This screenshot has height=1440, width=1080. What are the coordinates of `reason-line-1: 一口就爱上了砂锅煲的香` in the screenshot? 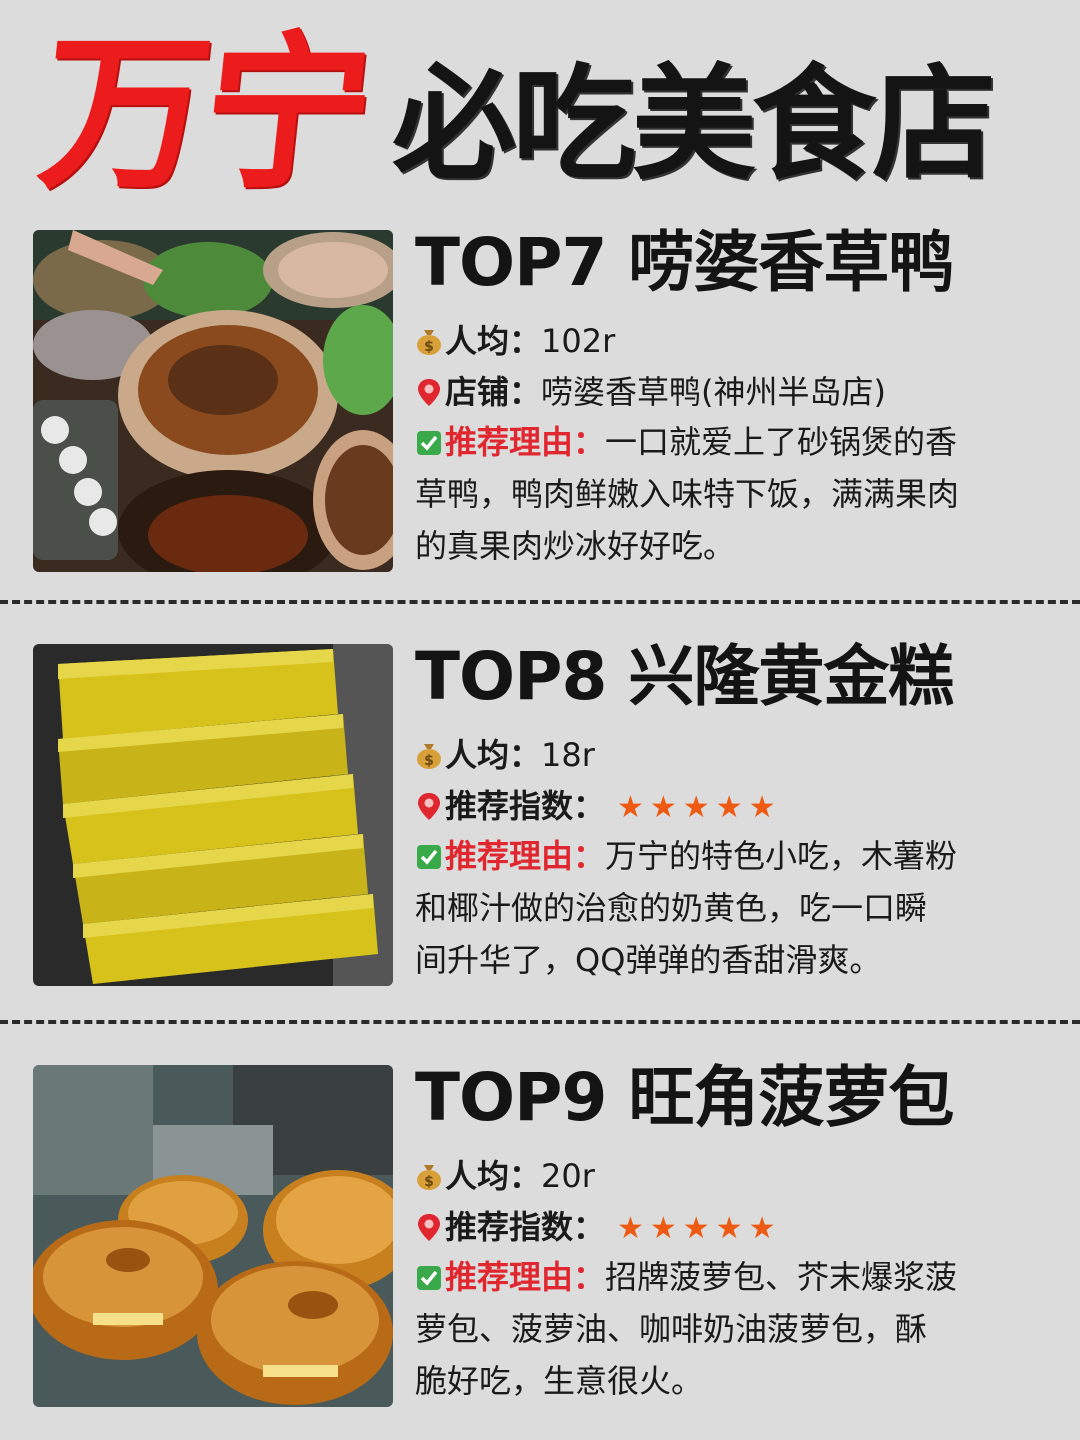 It's located at (781, 442).